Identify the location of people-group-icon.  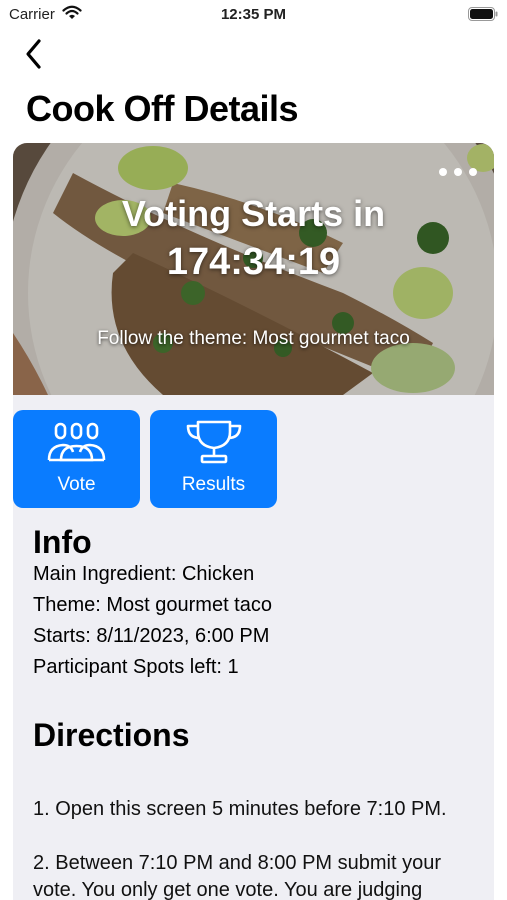
(76, 442).